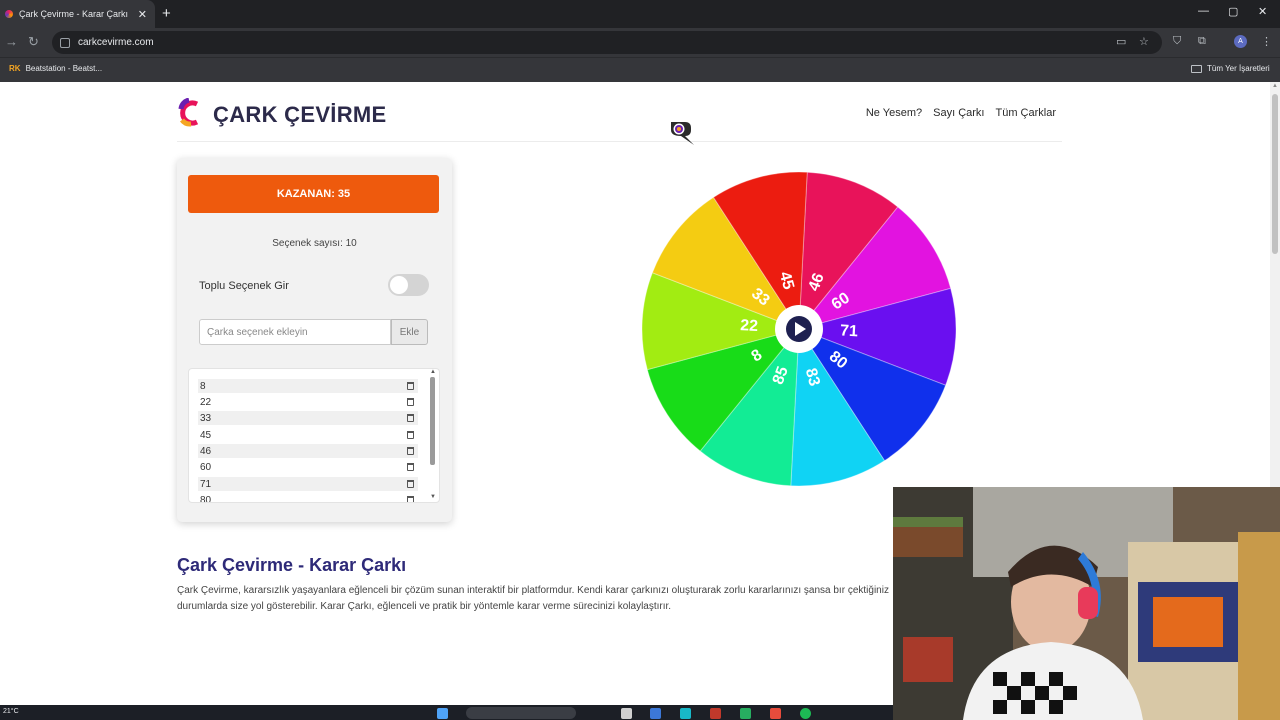 The width and height of the screenshot is (1280, 720). What do you see at coordinates (11, 41) in the screenshot?
I see `forward-icon: →` at bounding box center [11, 41].